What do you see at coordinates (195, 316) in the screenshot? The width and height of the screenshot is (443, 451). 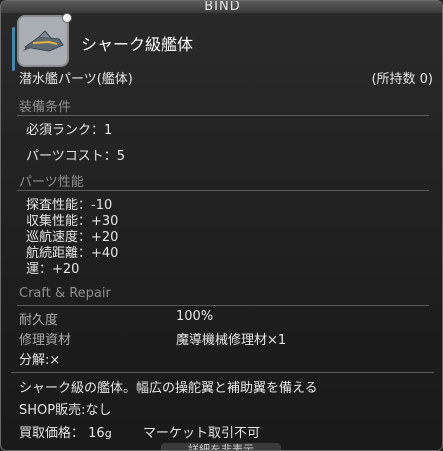 I see `durability-value: 100%` at bounding box center [195, 316].